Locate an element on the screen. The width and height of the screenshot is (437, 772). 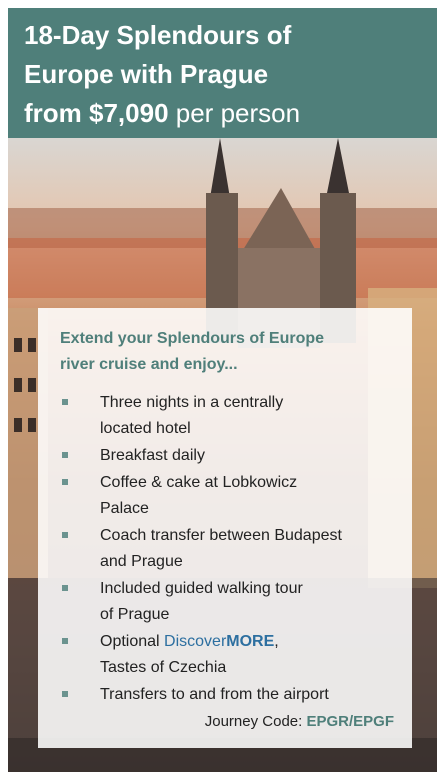
list-item: Optional DiscoverMORE, Tastes of Czechia is located at coordinates (226, 655).